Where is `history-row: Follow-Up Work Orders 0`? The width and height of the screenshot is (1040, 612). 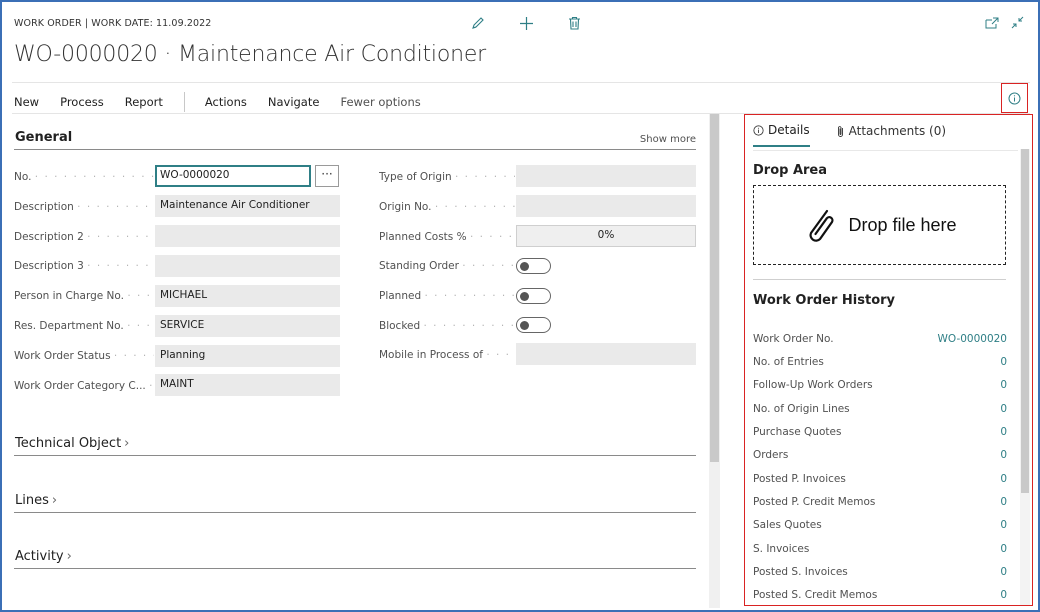 history-row: Follow-Up Work Orders 0 is located at coordinates (880, 384).